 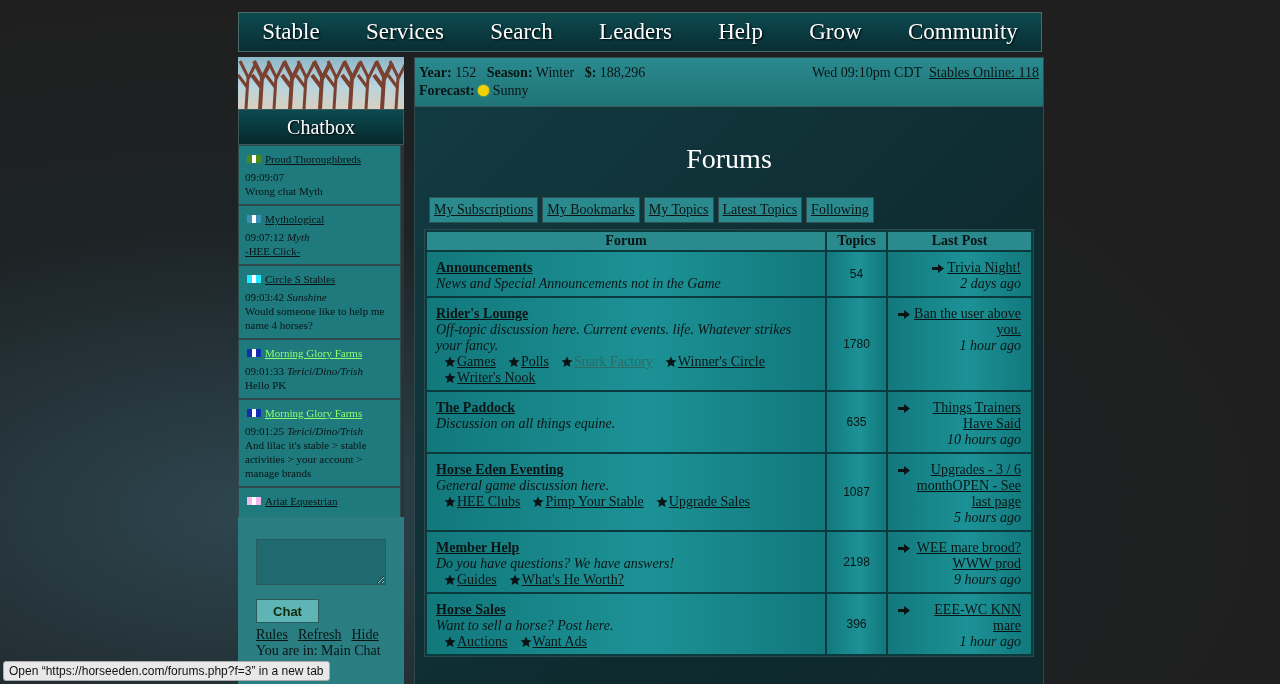 I want to click on chat-link: Refresh, so click(x=319, y=635).